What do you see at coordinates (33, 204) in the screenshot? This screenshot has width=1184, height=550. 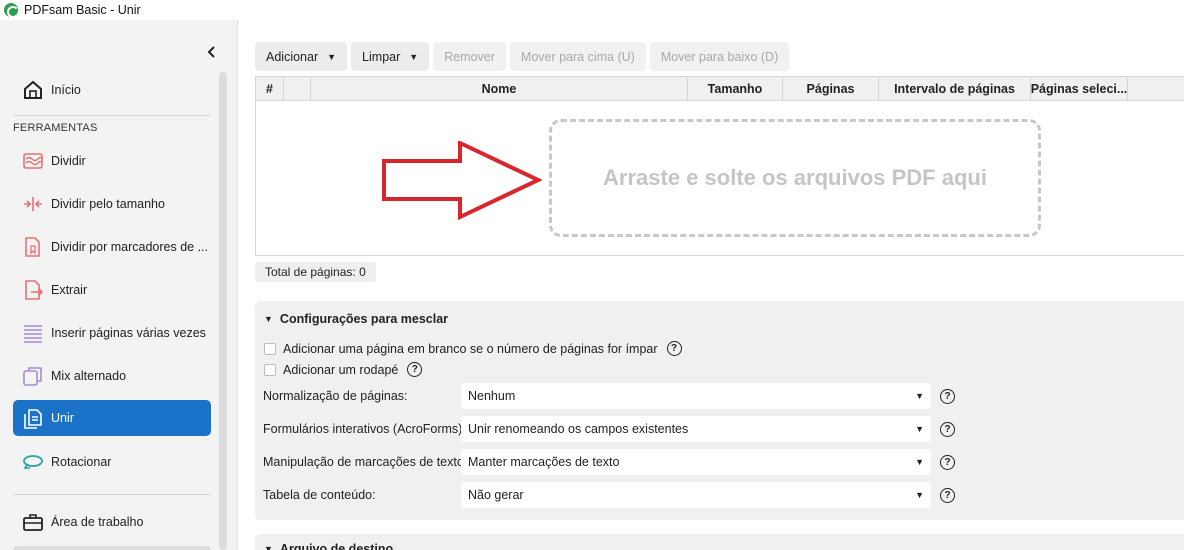 I see `split-by-size-icon` at bounding box center [33, 204].